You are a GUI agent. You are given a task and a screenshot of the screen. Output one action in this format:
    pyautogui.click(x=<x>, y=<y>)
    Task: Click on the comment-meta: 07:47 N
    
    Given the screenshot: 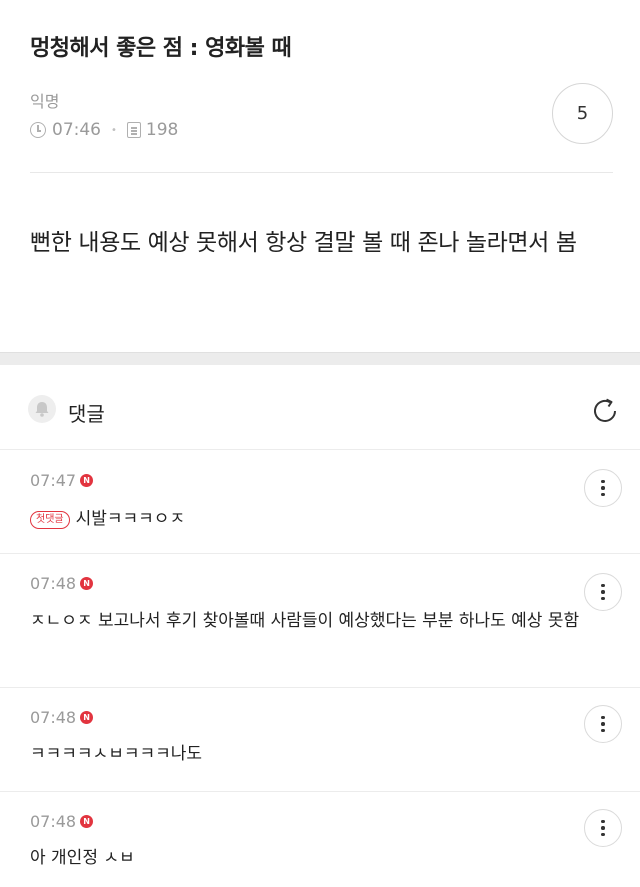 What is the action you would take?
    pyautogui.click(x=62, y=480)
    